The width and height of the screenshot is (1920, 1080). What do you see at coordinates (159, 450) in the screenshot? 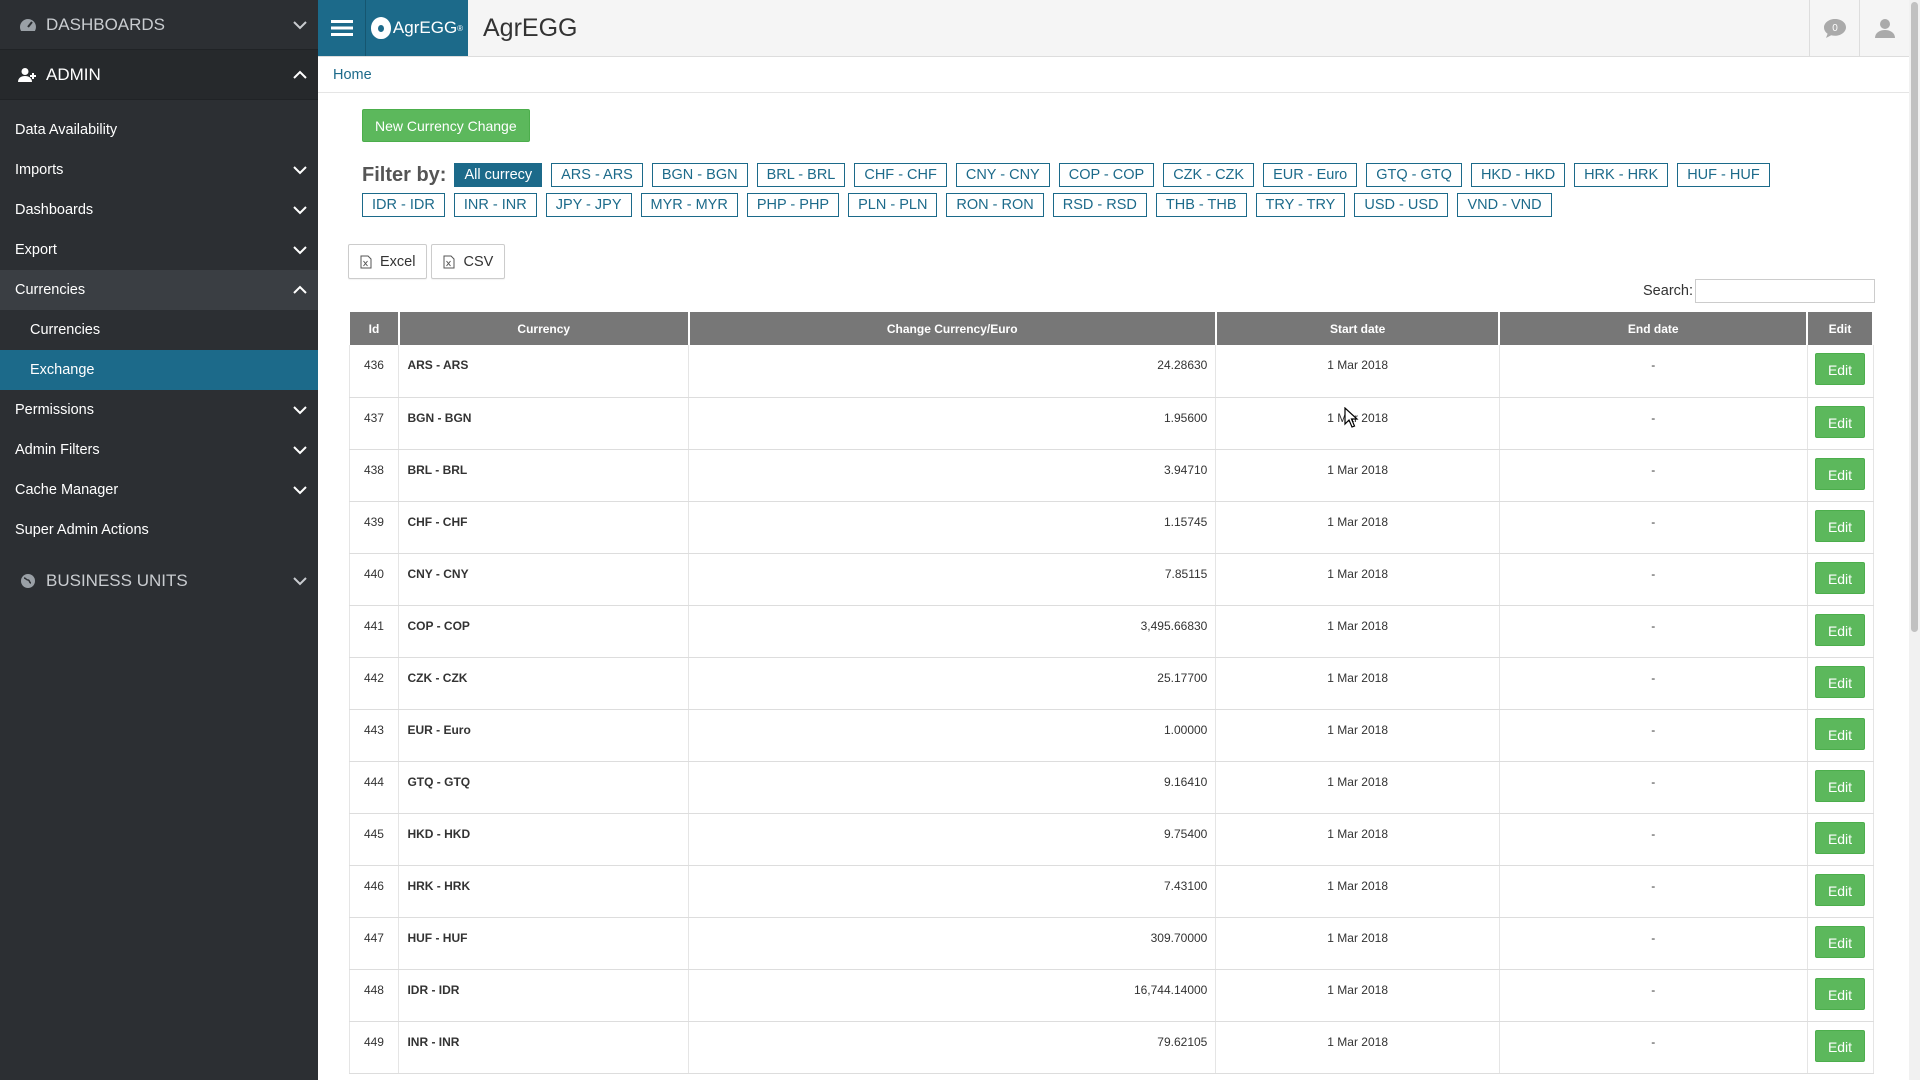
I see `sidebar-item-admin-filters: Admin Filters` at bounding box center [159, 450].